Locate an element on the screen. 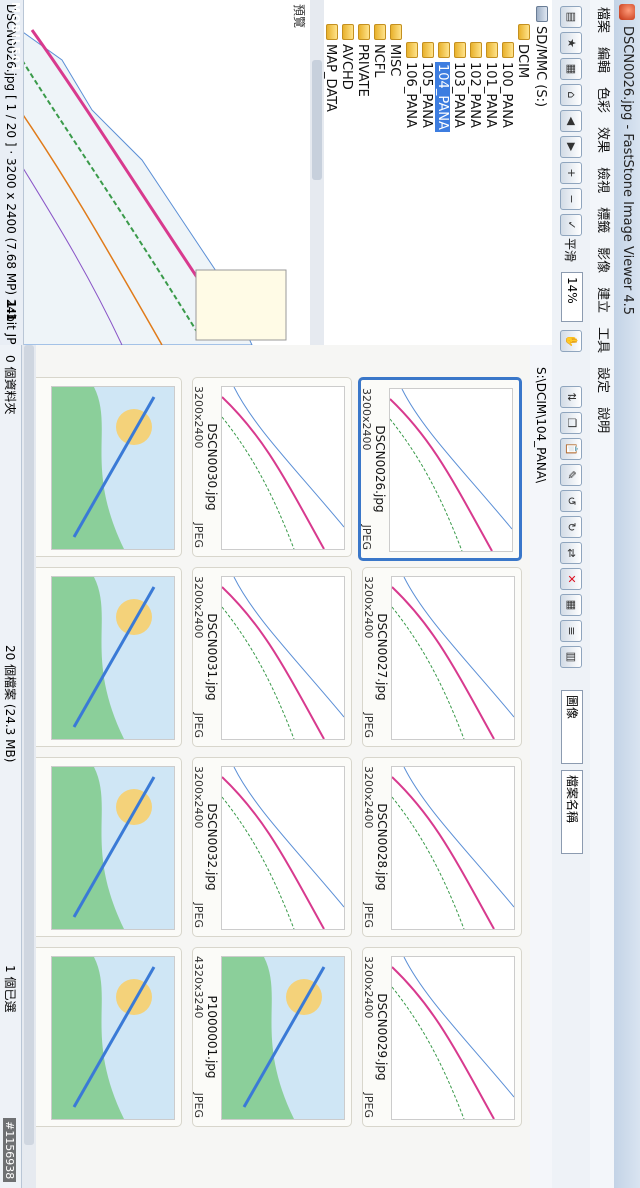 The image size is (640, 1188). thumbnail-card: DSCN0032.jpg 3200x2400 JPEG is located at coordinates (272, 847).